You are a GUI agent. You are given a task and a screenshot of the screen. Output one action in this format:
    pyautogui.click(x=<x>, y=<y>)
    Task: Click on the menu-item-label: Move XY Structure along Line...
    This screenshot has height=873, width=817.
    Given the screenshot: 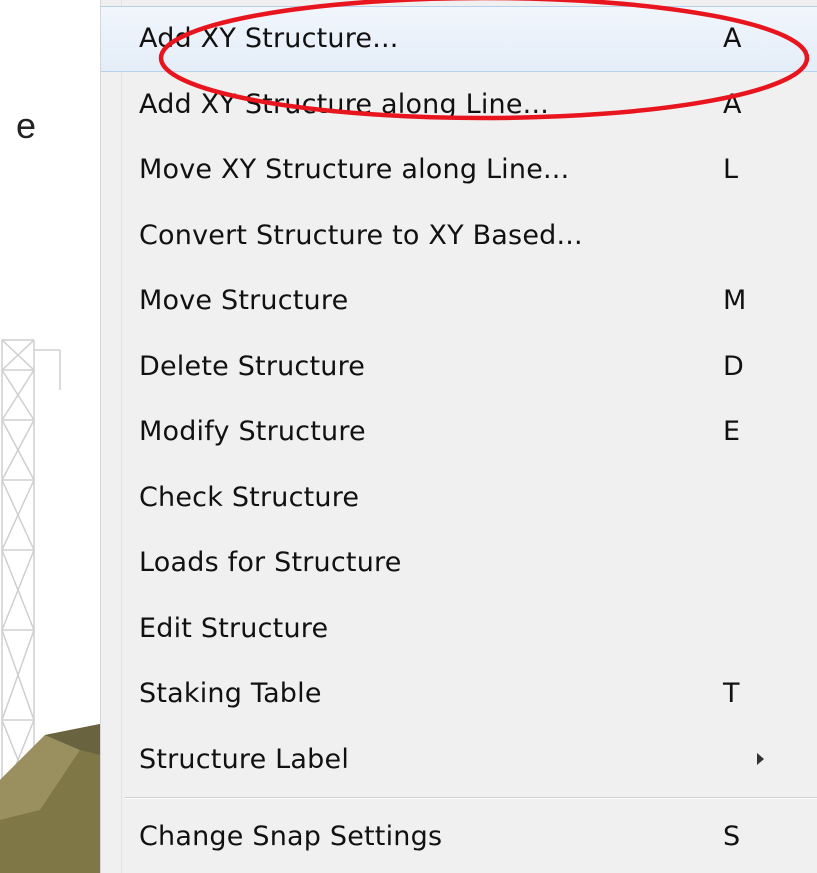 What is the action you would take?
    pyautogui.click(x=354, y=170)
    